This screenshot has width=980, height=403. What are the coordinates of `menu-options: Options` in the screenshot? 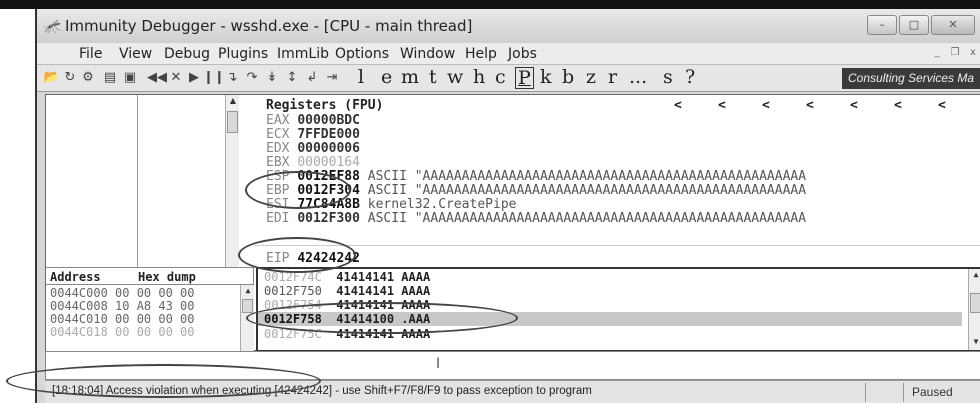 It's located at (362, 54).